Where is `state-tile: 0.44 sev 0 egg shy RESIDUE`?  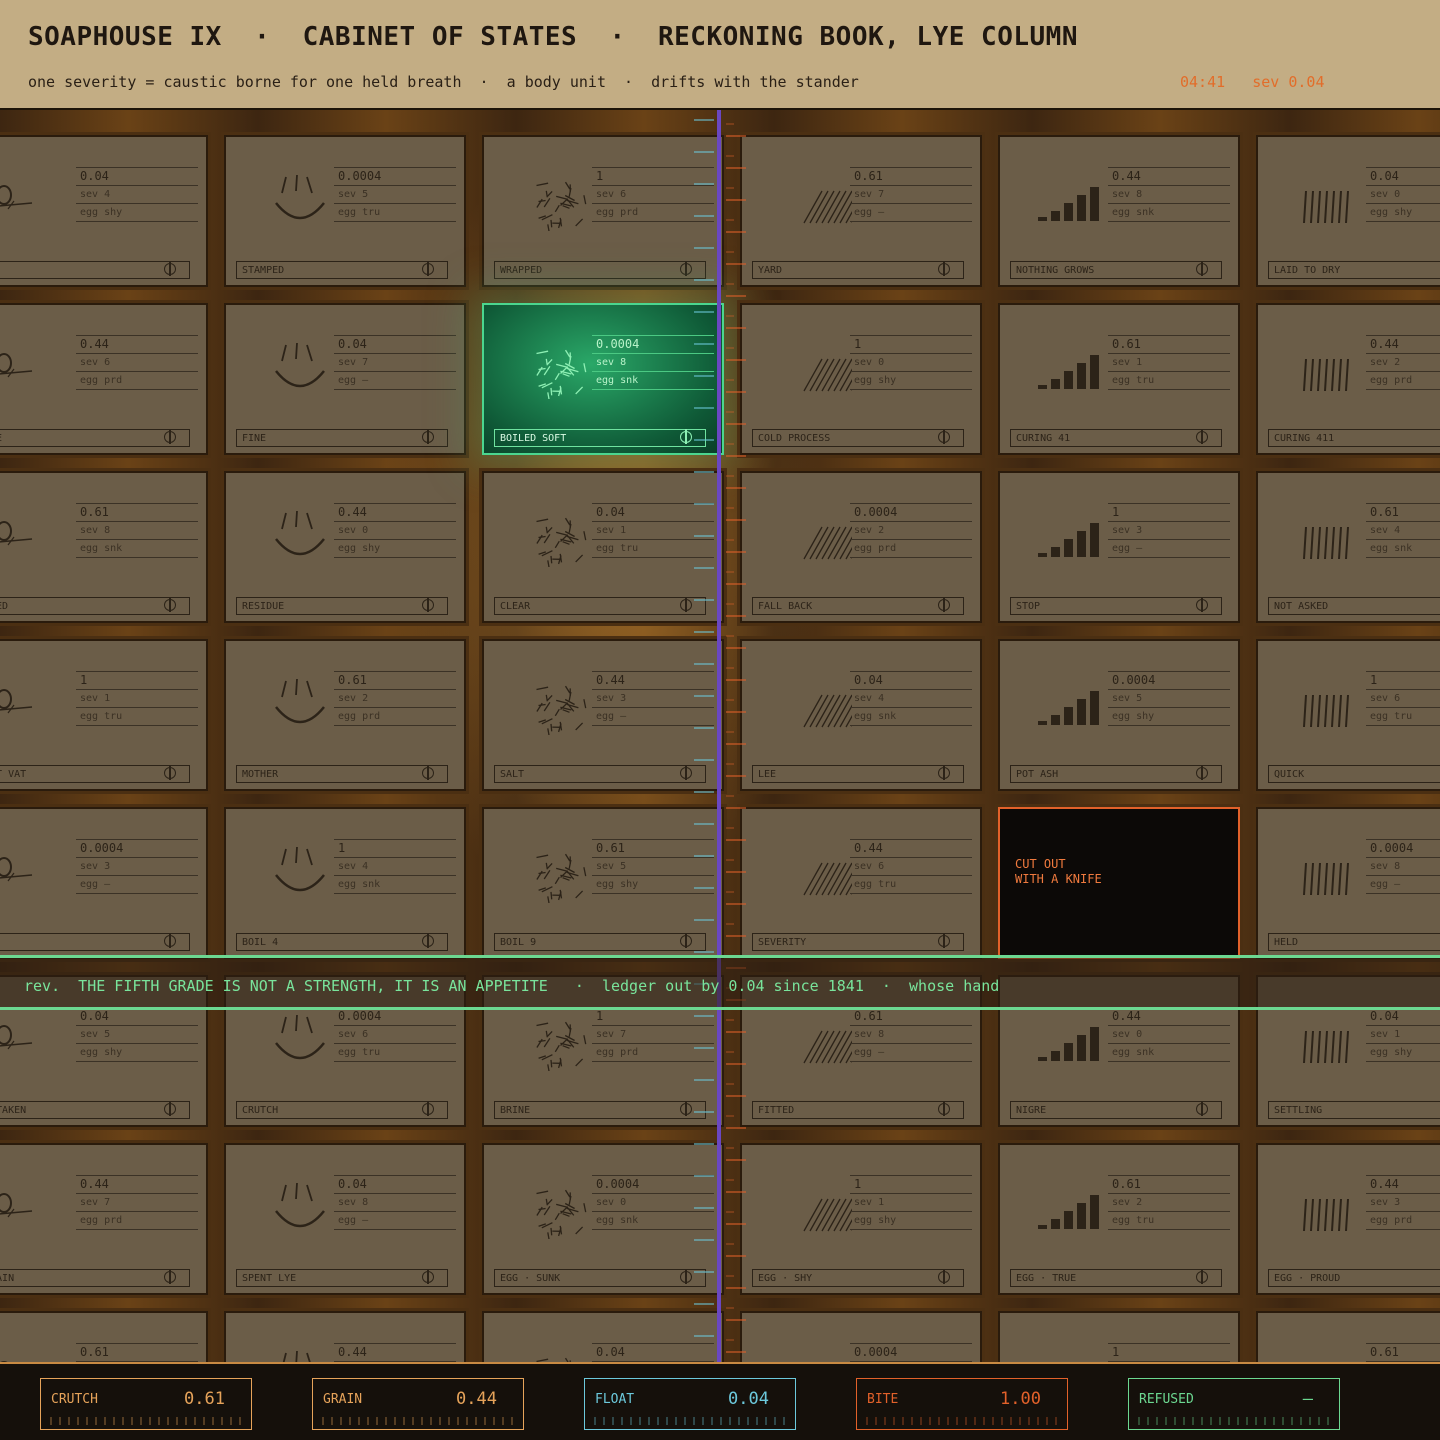
state-tile: 0.44 sev 0 egg shy RESIDUE is located at coordinates (345, 547).